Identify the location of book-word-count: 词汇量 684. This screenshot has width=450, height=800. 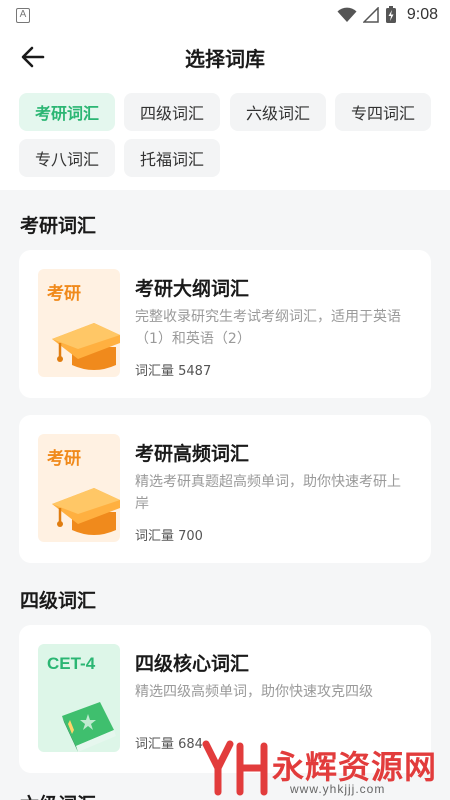
(169, 744).